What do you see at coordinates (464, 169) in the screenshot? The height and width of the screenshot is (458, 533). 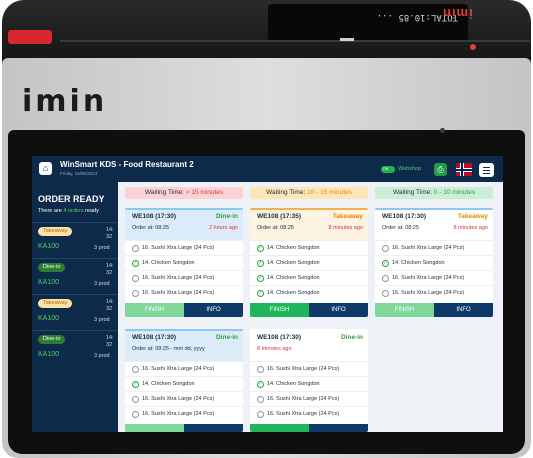 I see `language-button` at bounding box center [464, 169].